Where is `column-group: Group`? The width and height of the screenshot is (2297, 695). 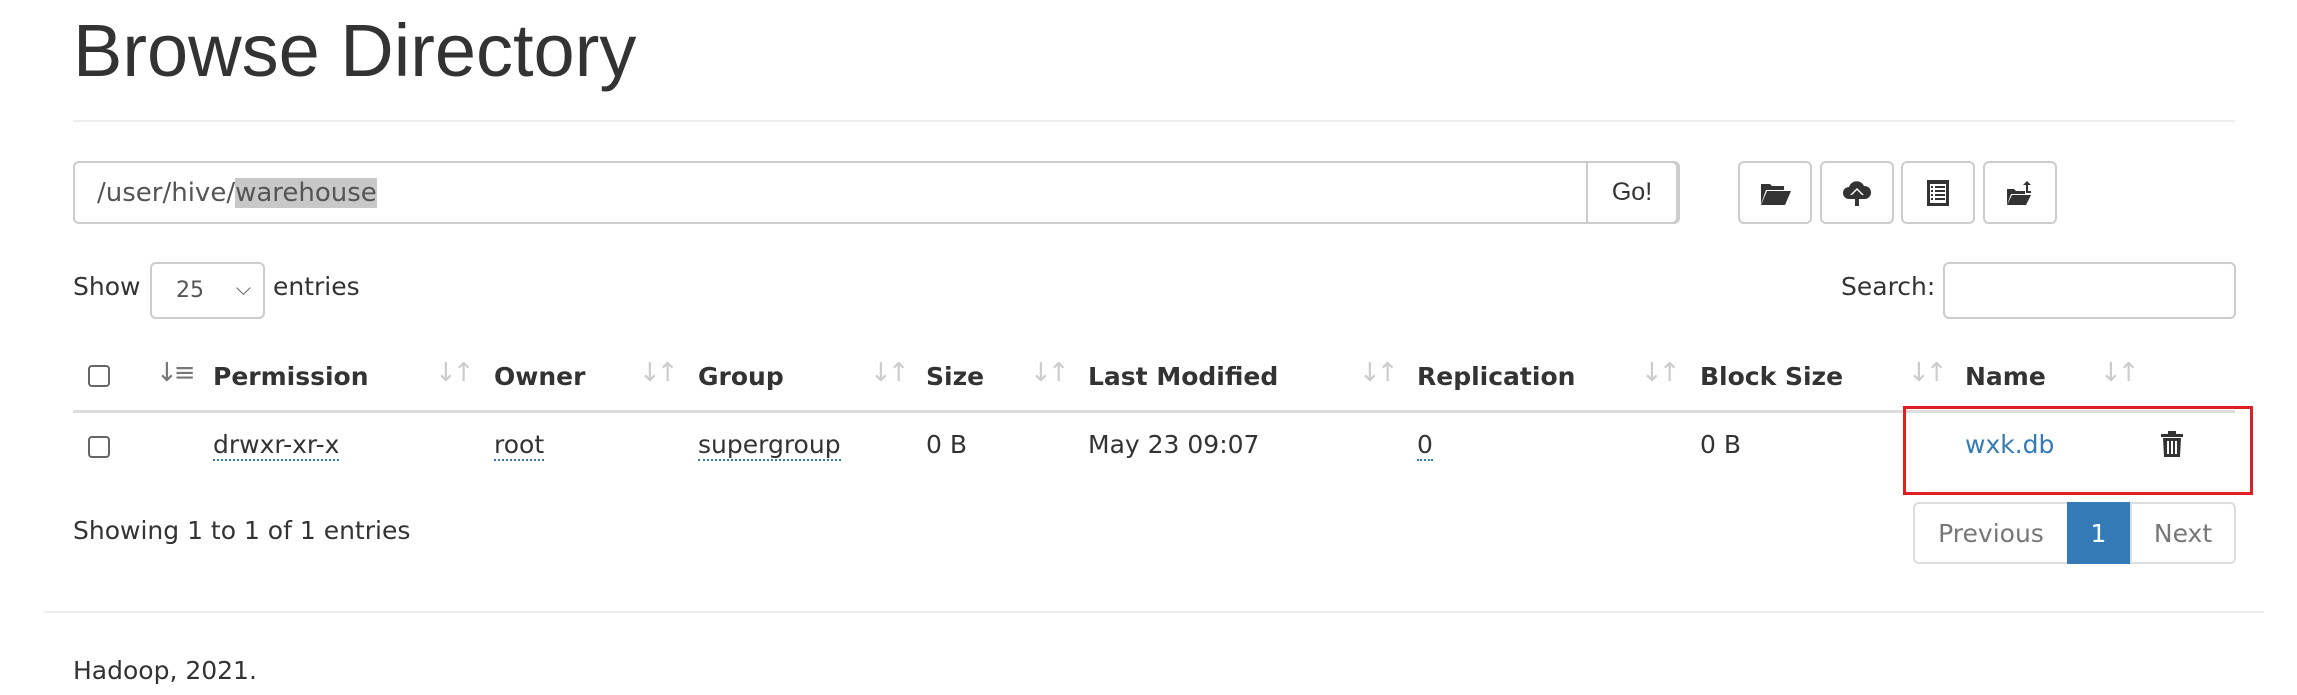 column-group: Group is located at coordinates (741, 376).